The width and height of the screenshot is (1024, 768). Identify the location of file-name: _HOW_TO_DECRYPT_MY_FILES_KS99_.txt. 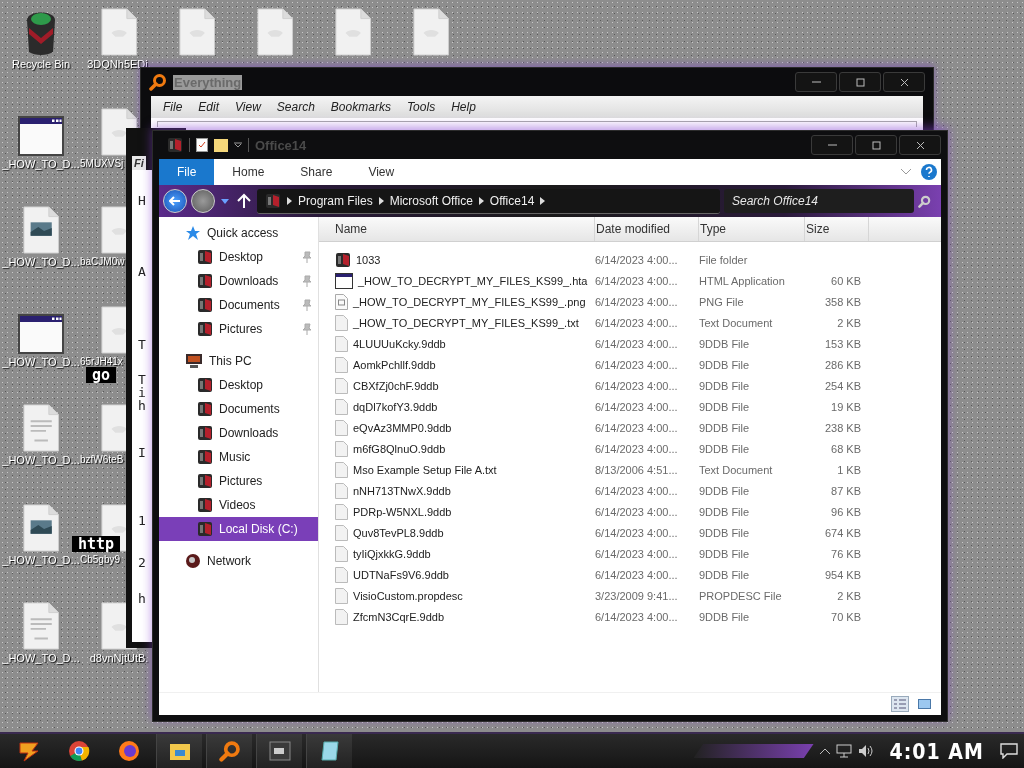
(465, 322).